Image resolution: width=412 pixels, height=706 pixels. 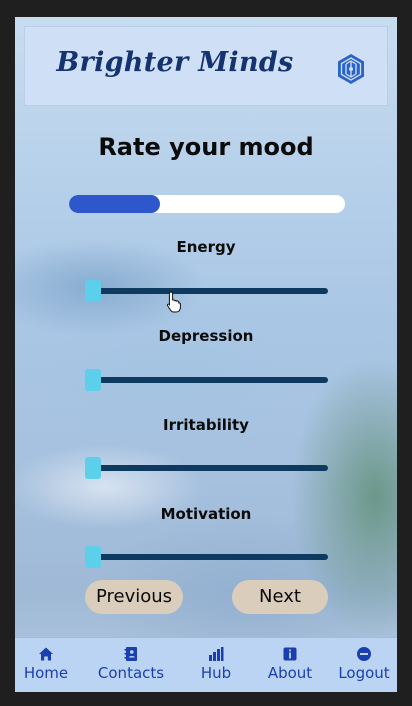 What do you see at coordinates (364, 654) in the screenshot?
I see `logout-icon` at bounding box center [364, 654].